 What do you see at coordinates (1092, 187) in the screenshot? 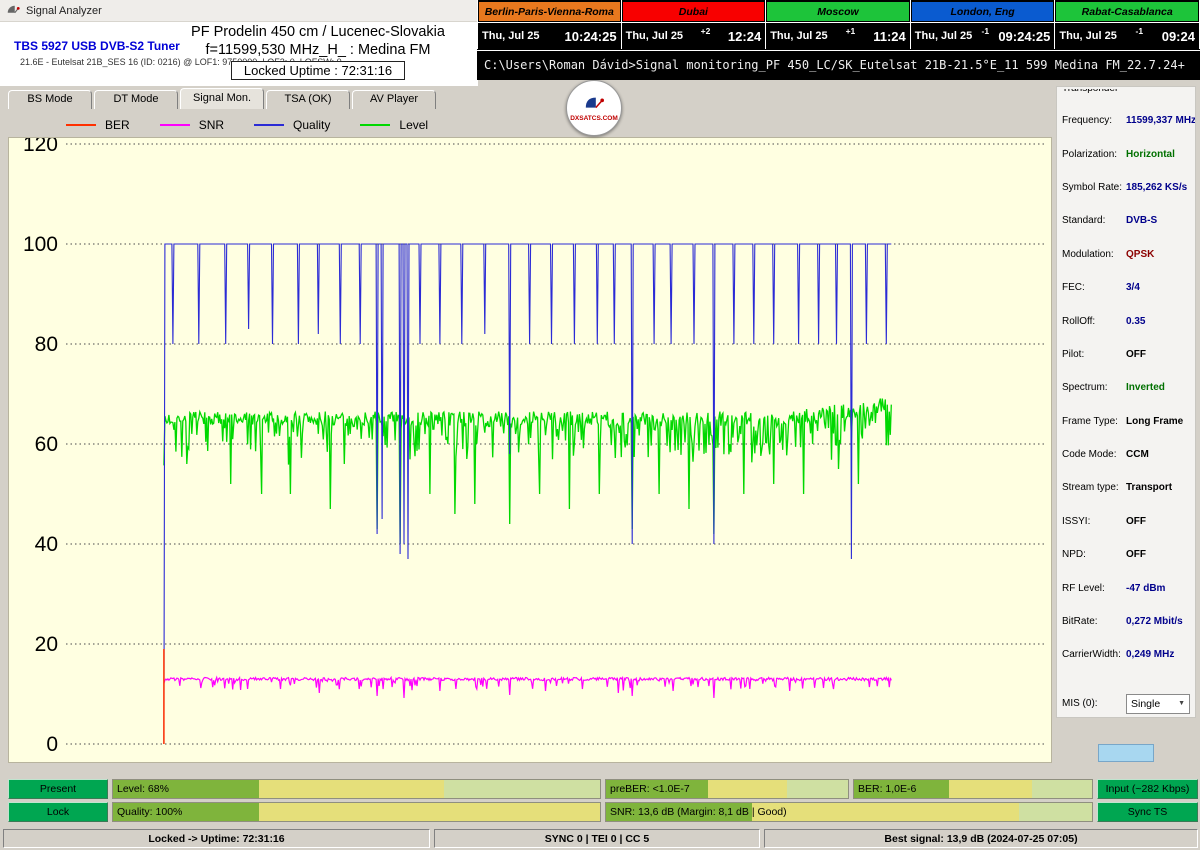
I see `param-label: Symbol Rate:` at bounding box center [1092, 187].